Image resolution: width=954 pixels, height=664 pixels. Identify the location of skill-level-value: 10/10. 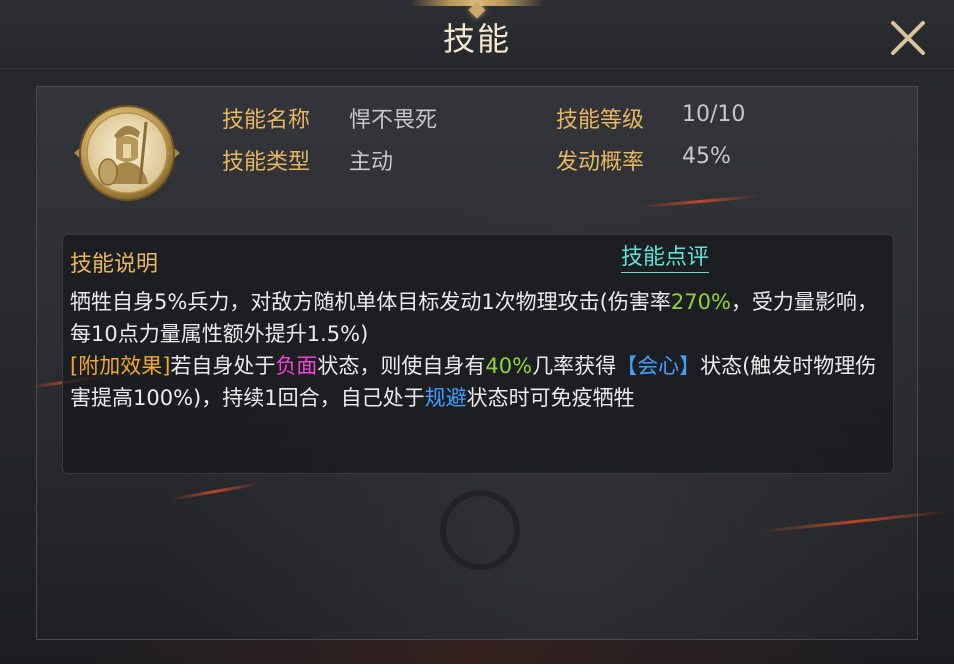
(714, 114).